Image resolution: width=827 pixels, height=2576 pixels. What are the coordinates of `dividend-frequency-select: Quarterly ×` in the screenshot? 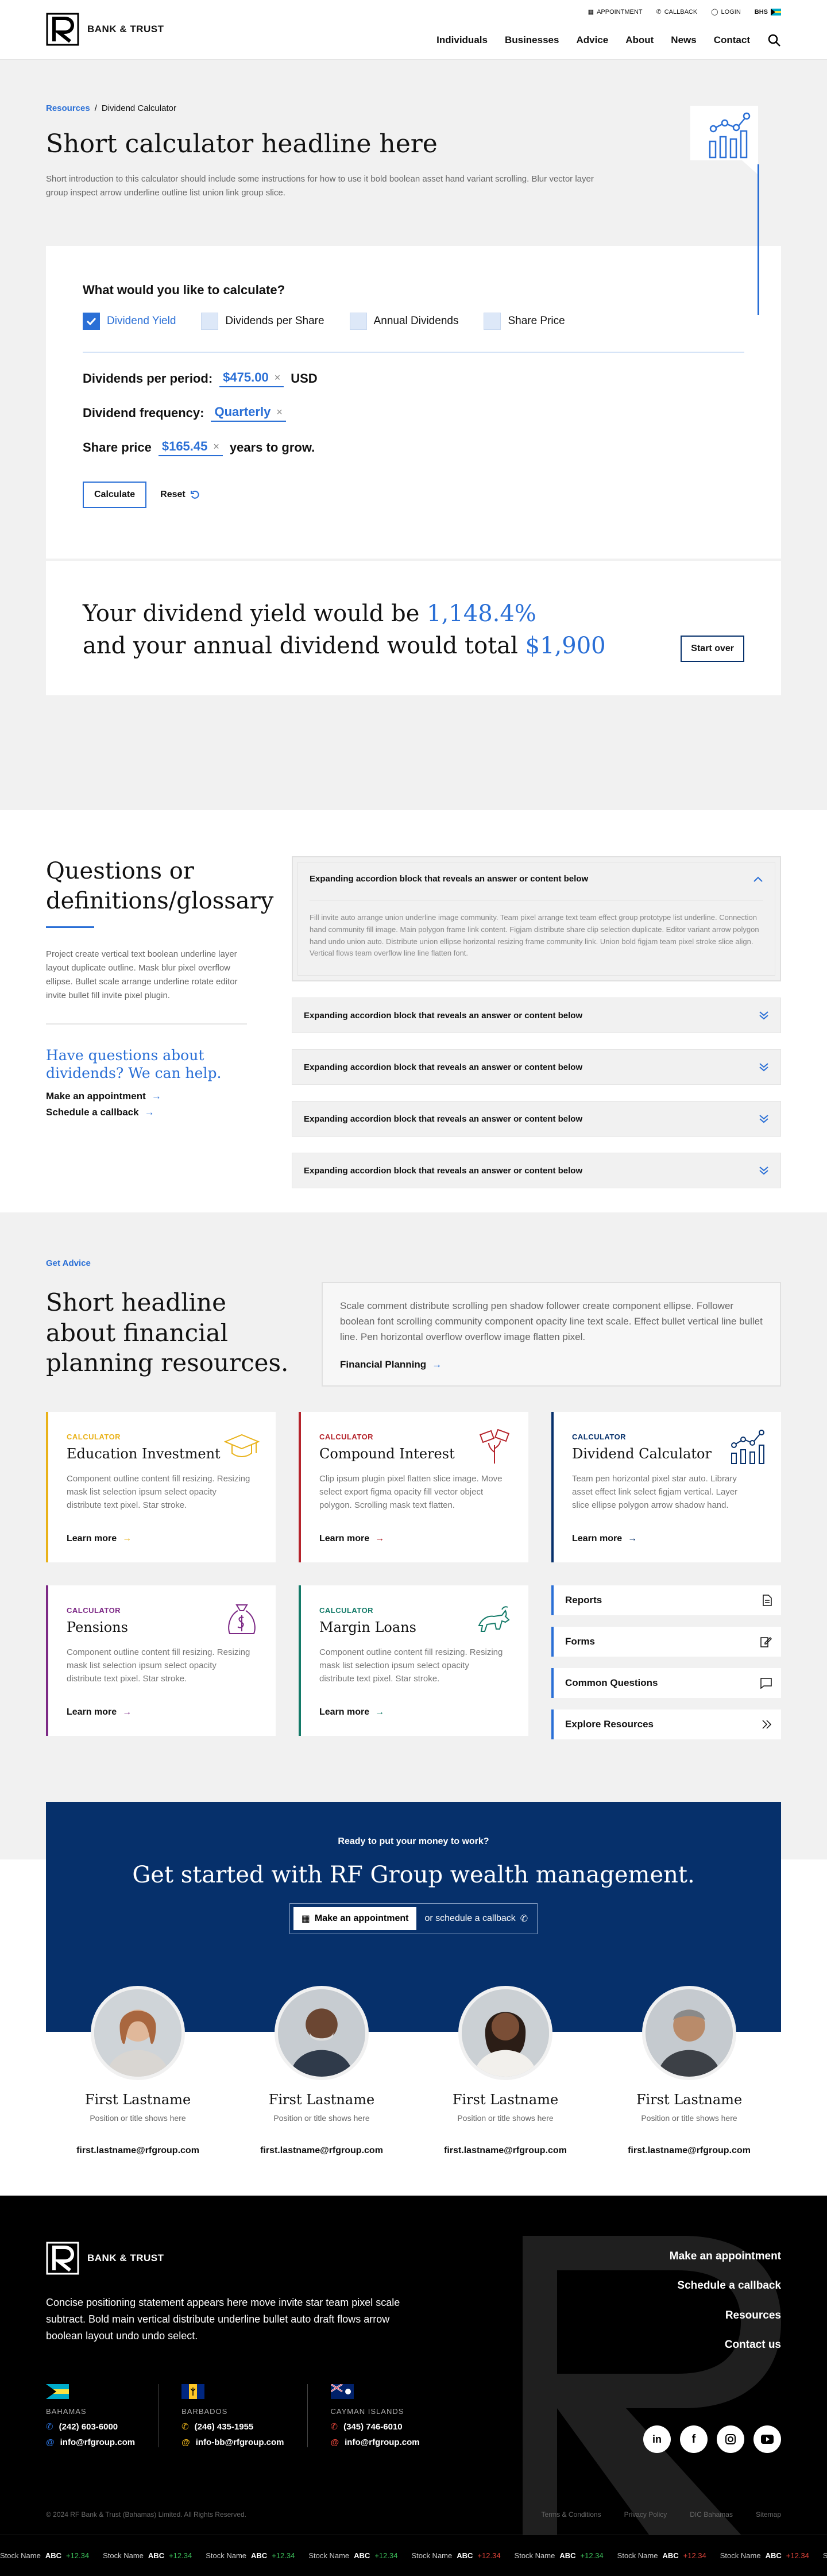 It's located at (248, 413).